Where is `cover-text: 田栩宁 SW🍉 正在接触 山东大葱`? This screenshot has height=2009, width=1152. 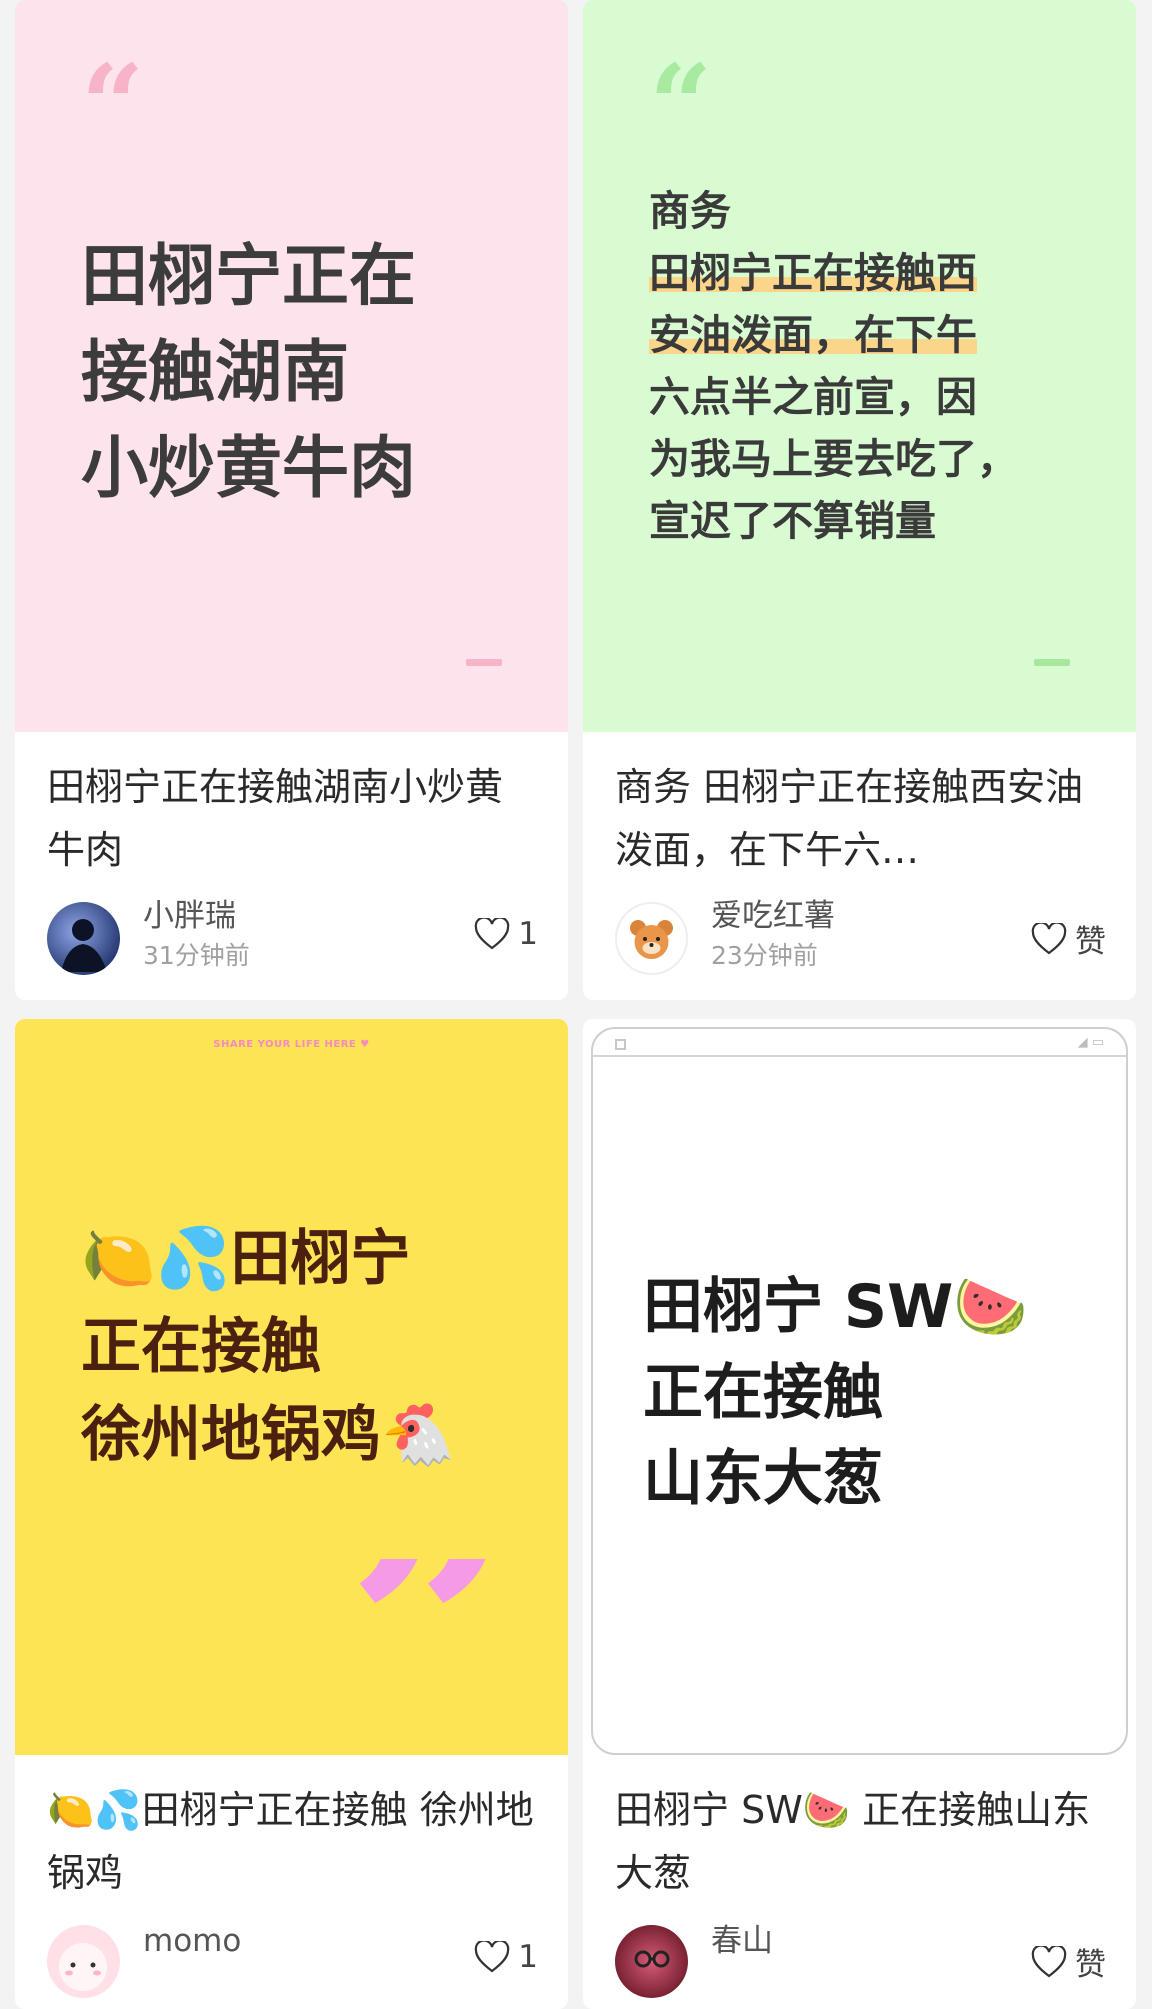
cover-text: 田栩宁 SW🍉 正在接触 山东大葱 is located at coordinates (878, 1393).